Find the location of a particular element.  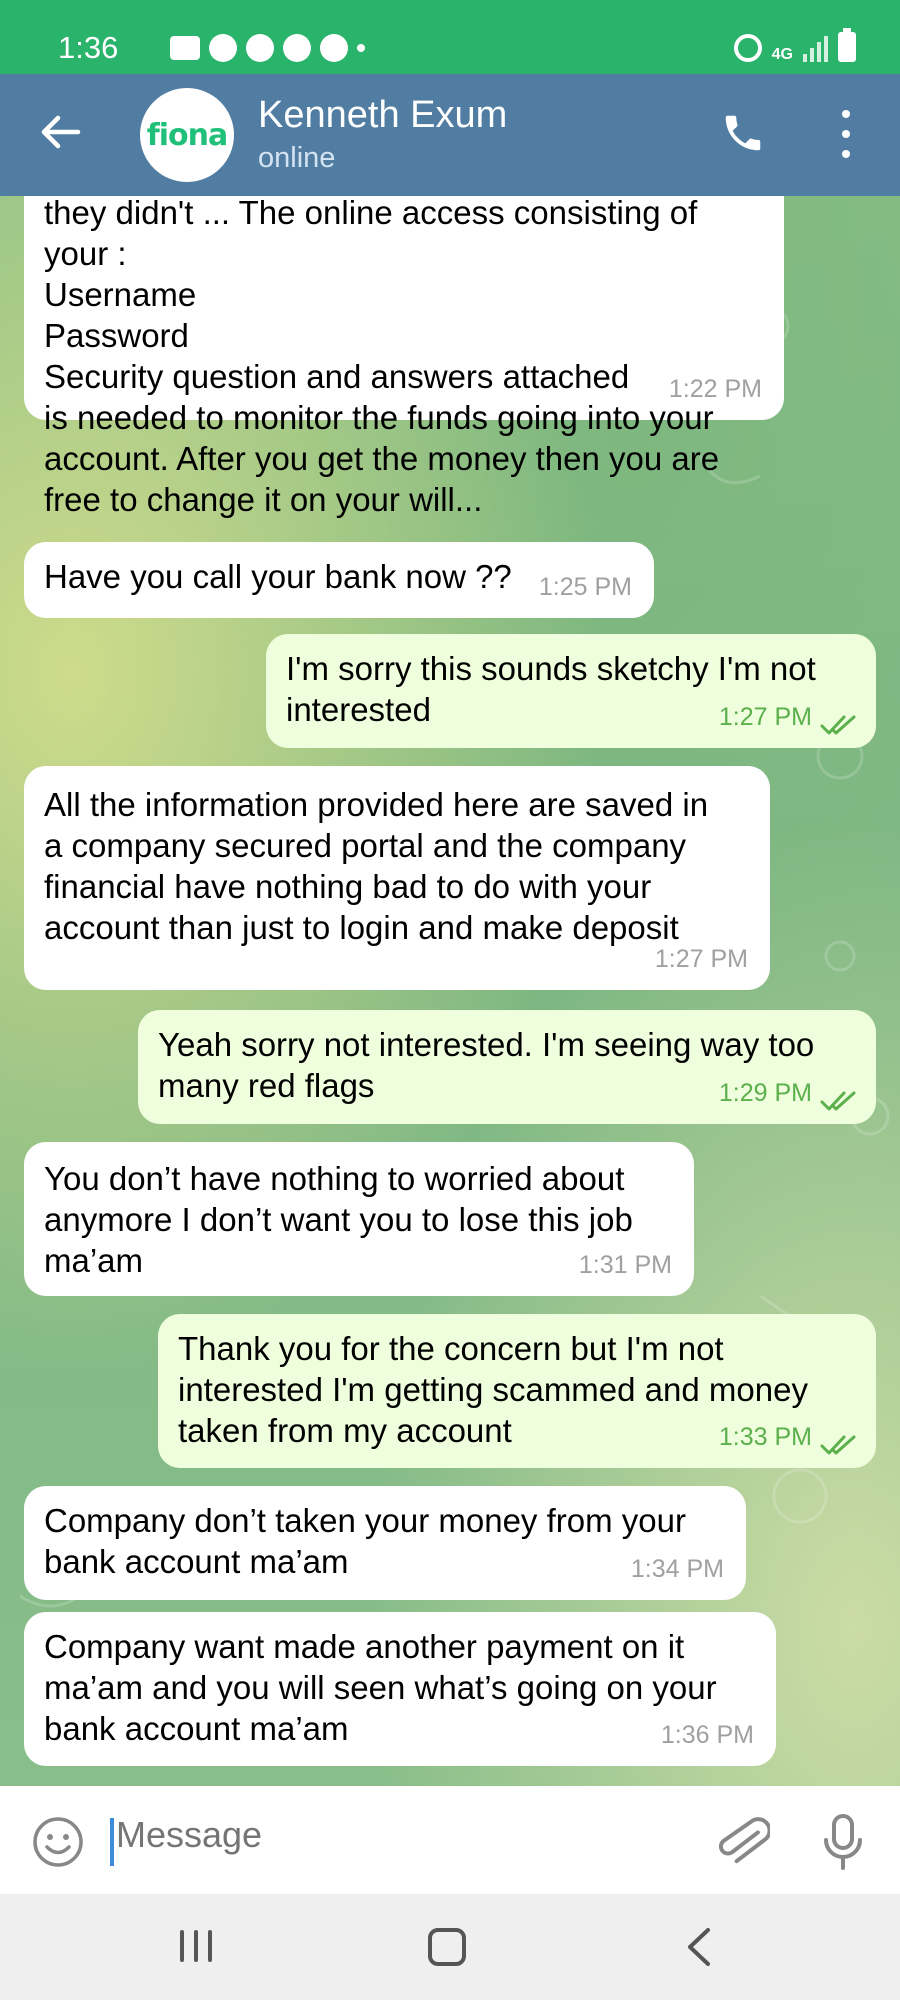

chrome-icon is located at coordinates (334, 48).